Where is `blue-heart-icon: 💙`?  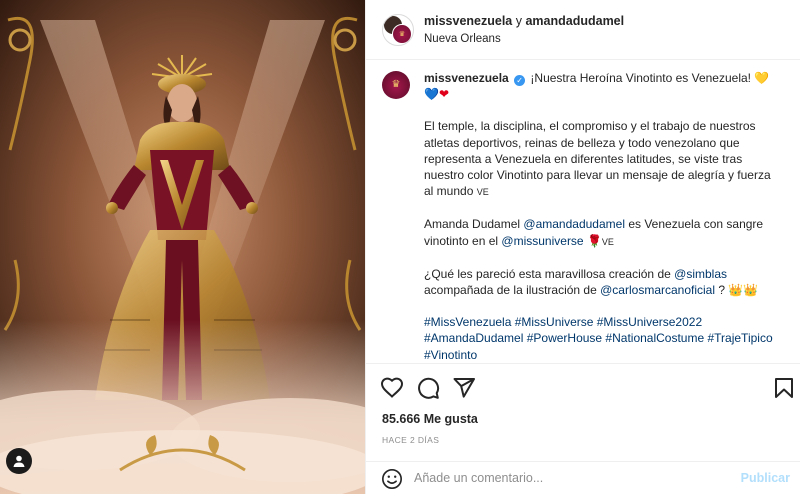
blue-heart-icon: 💙 is located at coordinates (431, 94).